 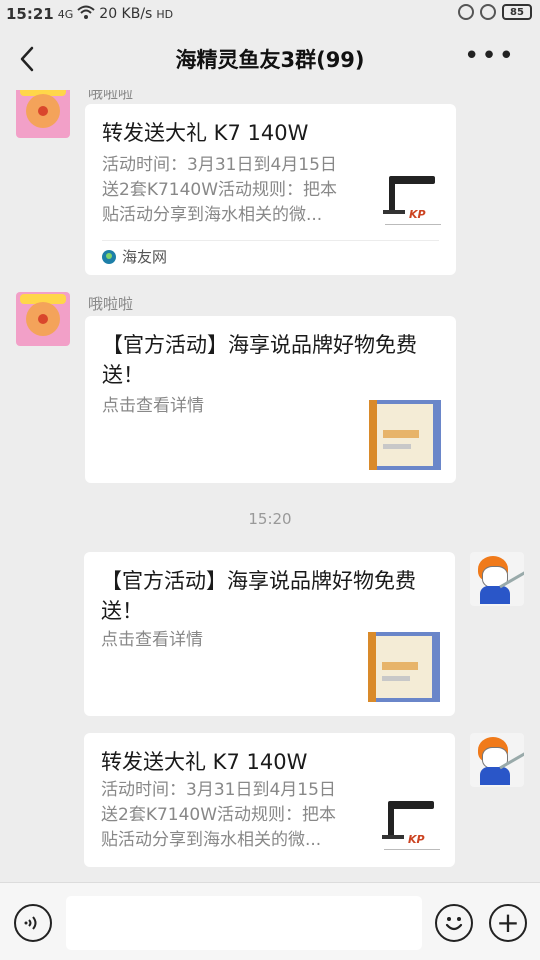 I want to click on hd-icon: HD, so click(x=165, y=14).